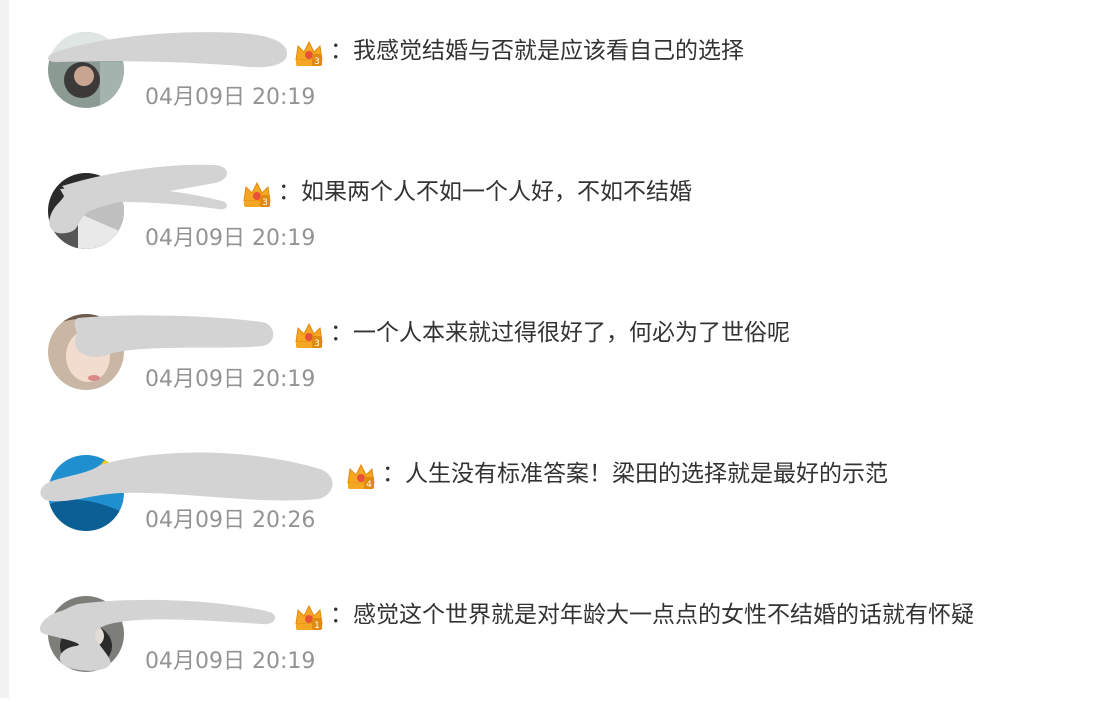 This screenshot has width=1100, height=704. What do you see at coordinates (485, 192) in the screenshot?
I see `comment-text: ：如果两个人不如一个人好，不如不结婚` at bounding box center [485, 192].